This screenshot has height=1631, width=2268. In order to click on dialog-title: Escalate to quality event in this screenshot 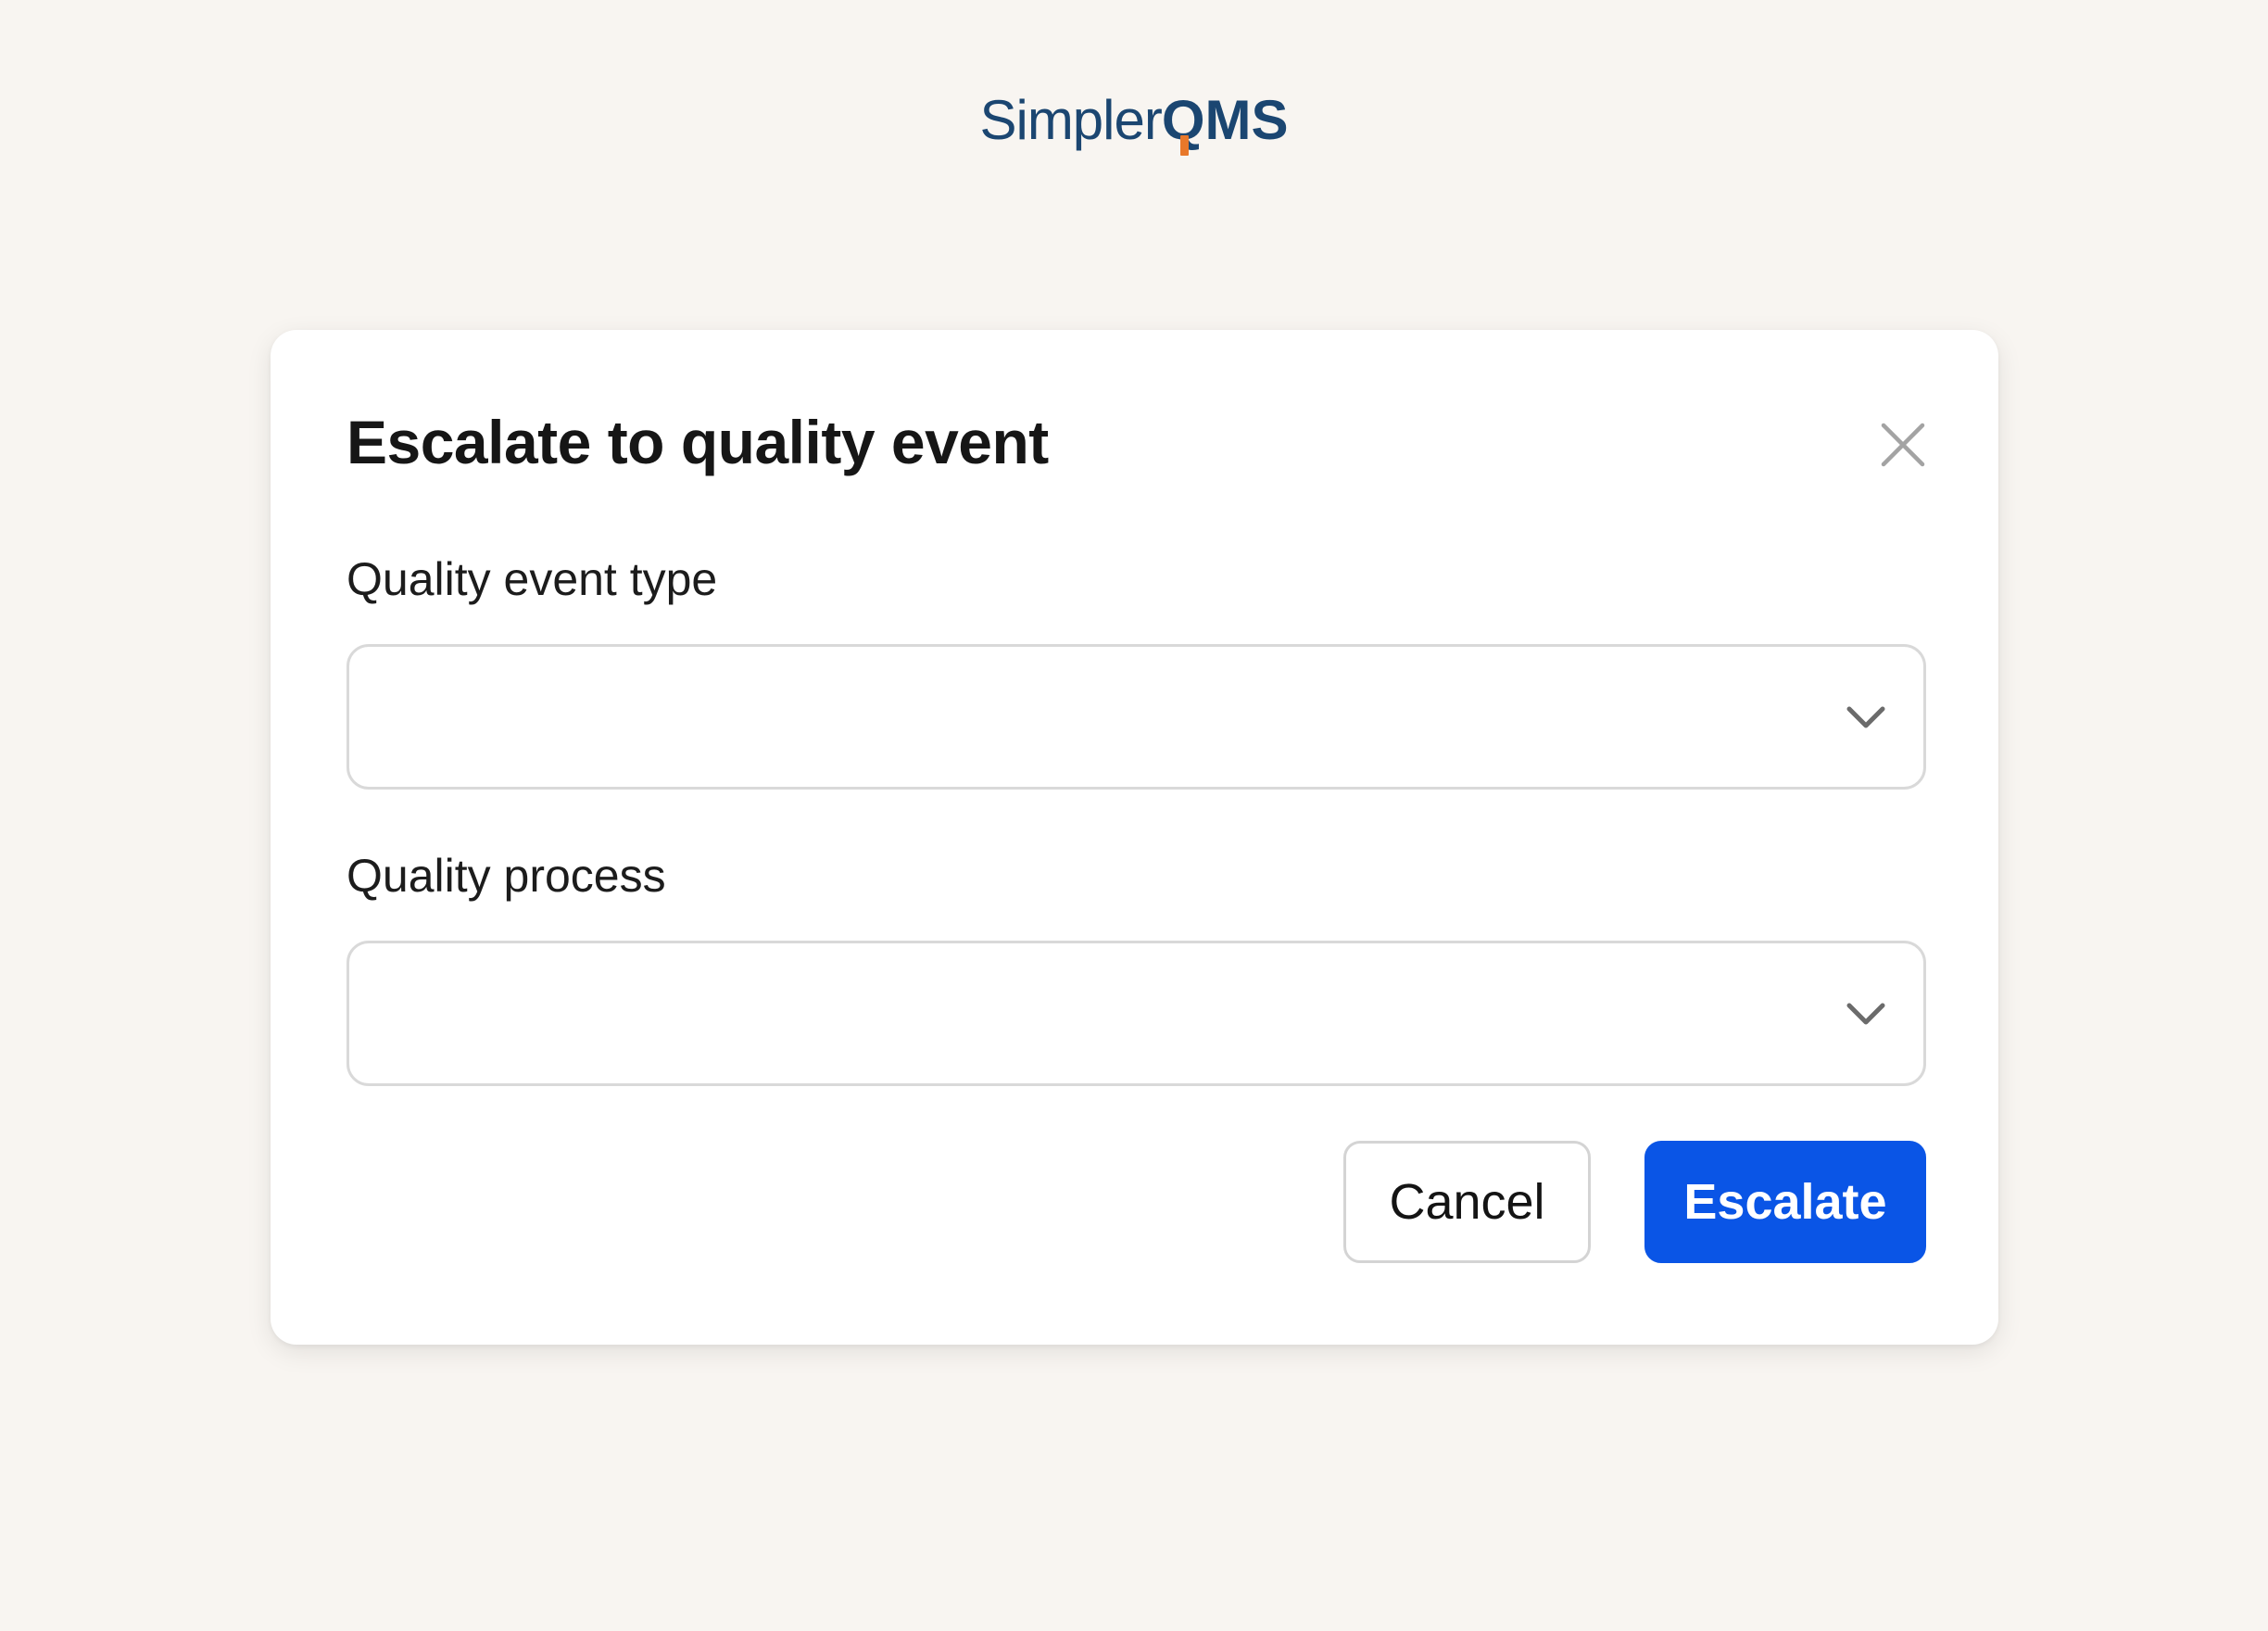, I will do `click(697, 442)`.